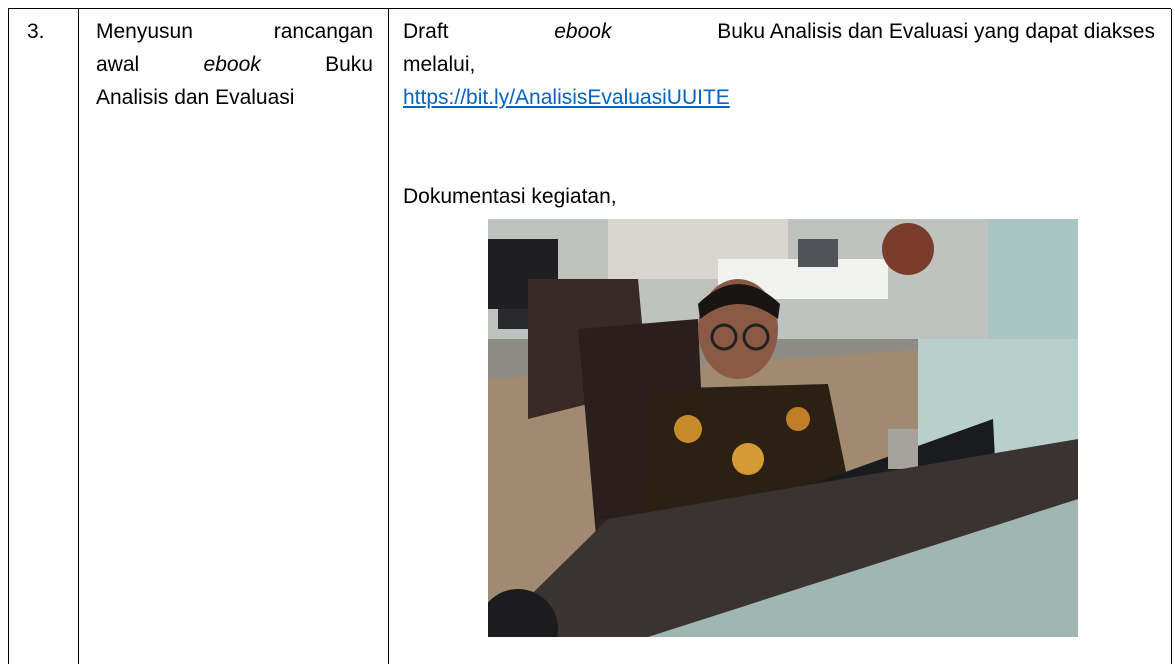 The width and height of the screenshot is (1175, 664). Describe the element at coordinates (510, 196) in the screenshot. I see `documentation-label: Dokumentasi kegiatan,` at that location.